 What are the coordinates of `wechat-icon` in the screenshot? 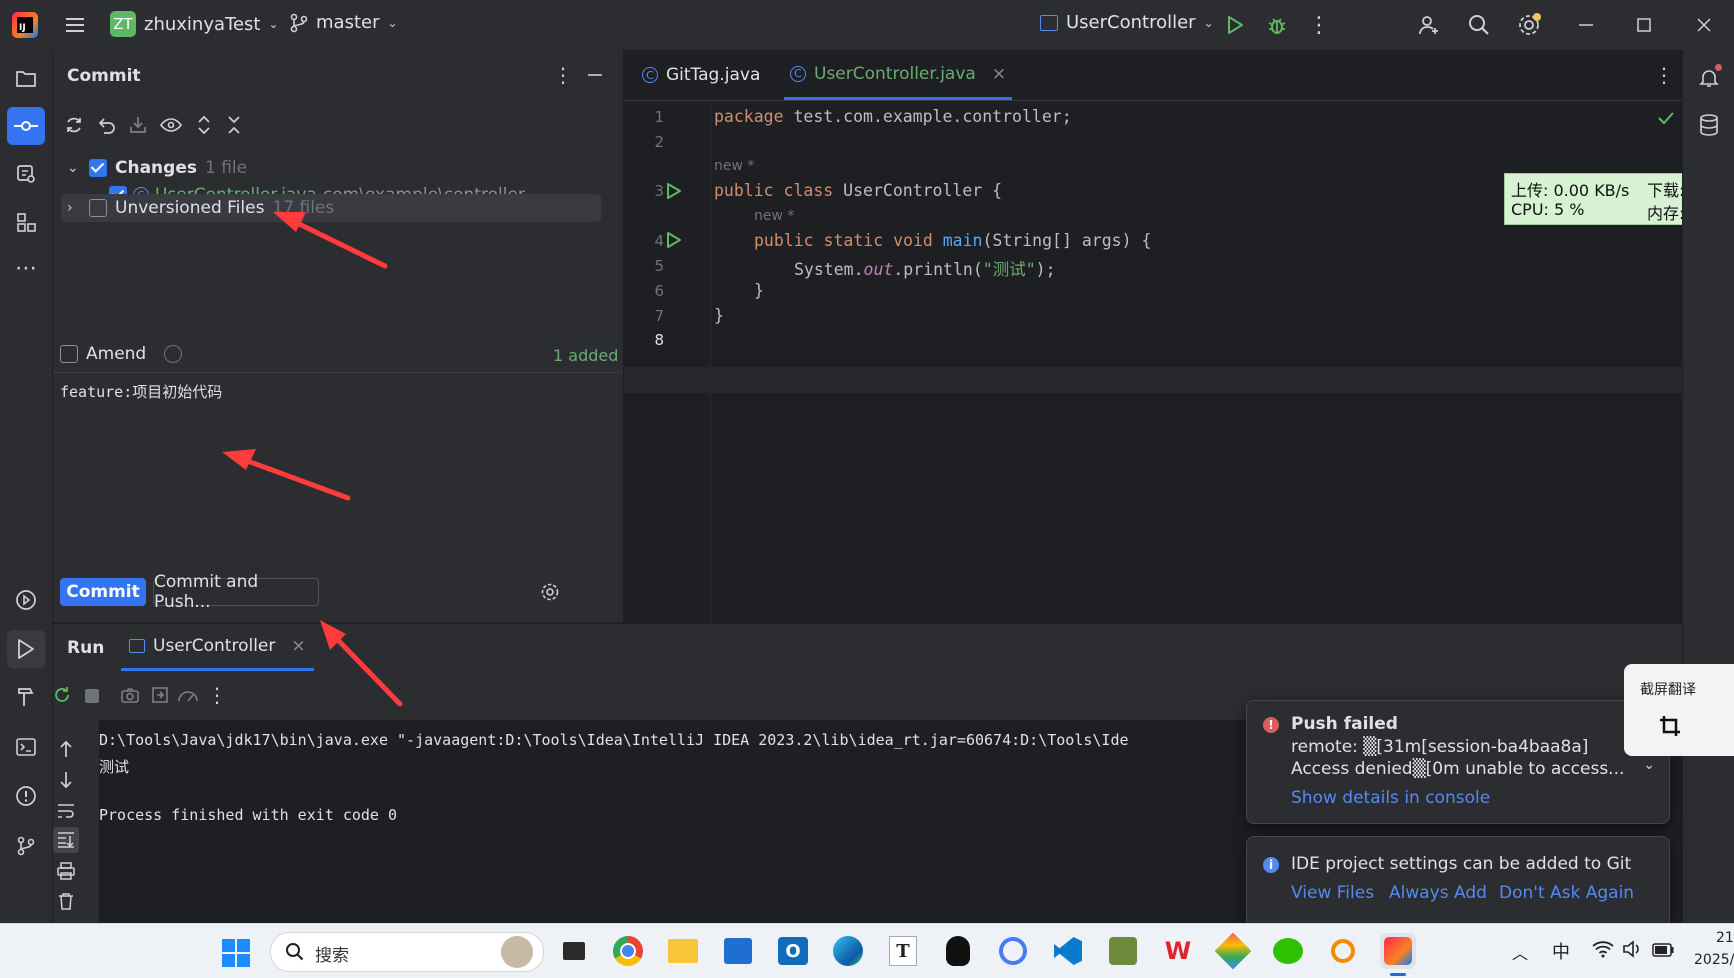 It's located at (1288, 951).